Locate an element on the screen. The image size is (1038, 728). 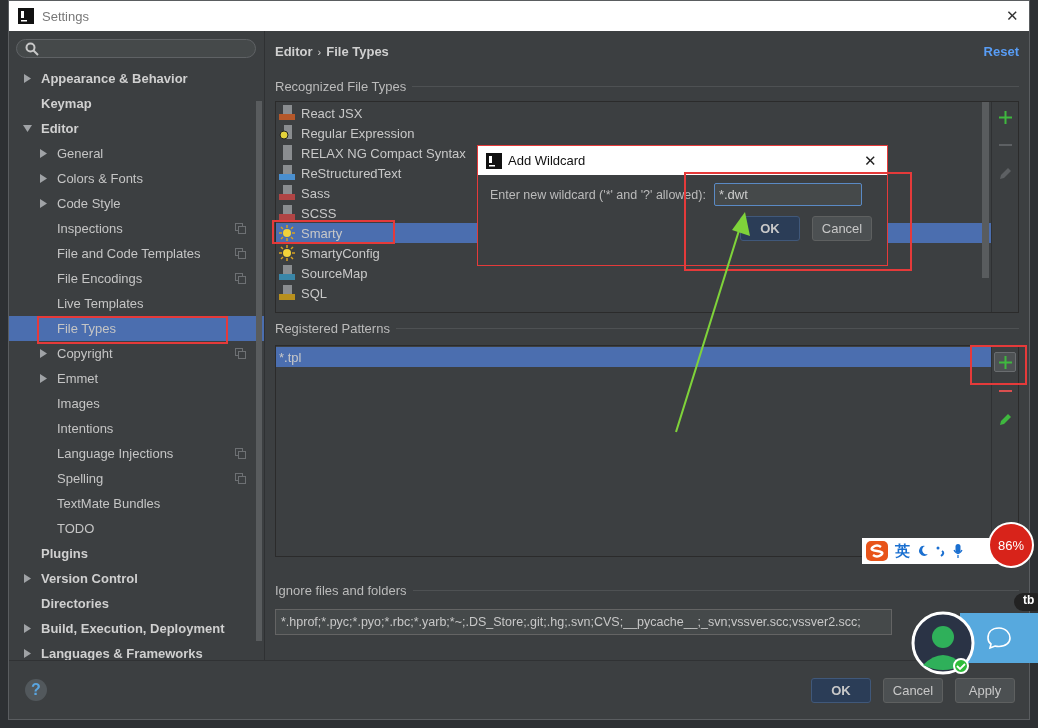
dialog-title: Add Wildcard is located at coordinates (547, 160).